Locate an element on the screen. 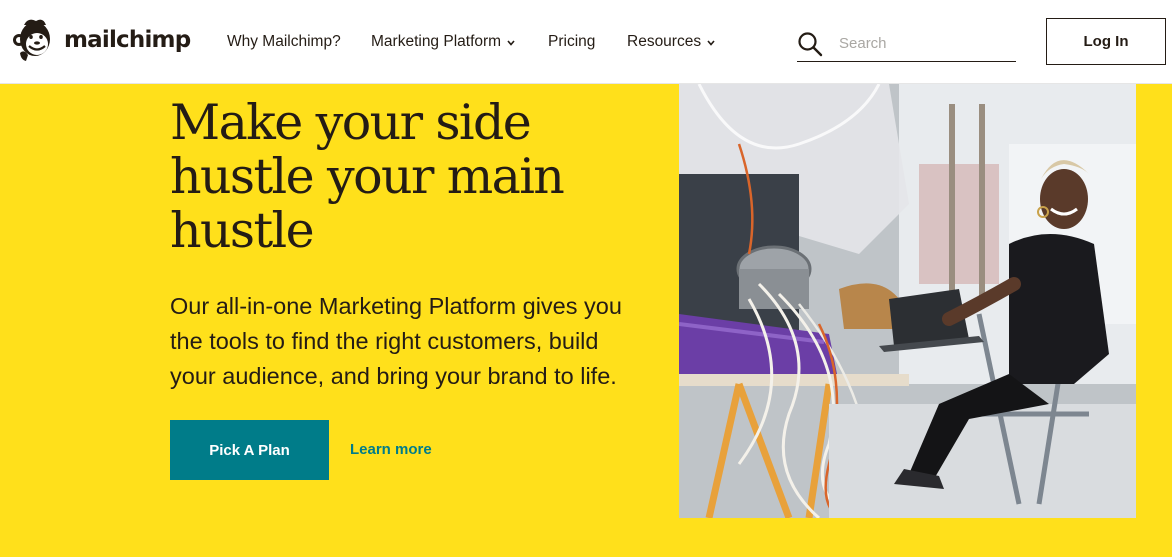 This screenshot has height=557, width=1172. nav-label: Pricing is located at coordinates (572, 41).